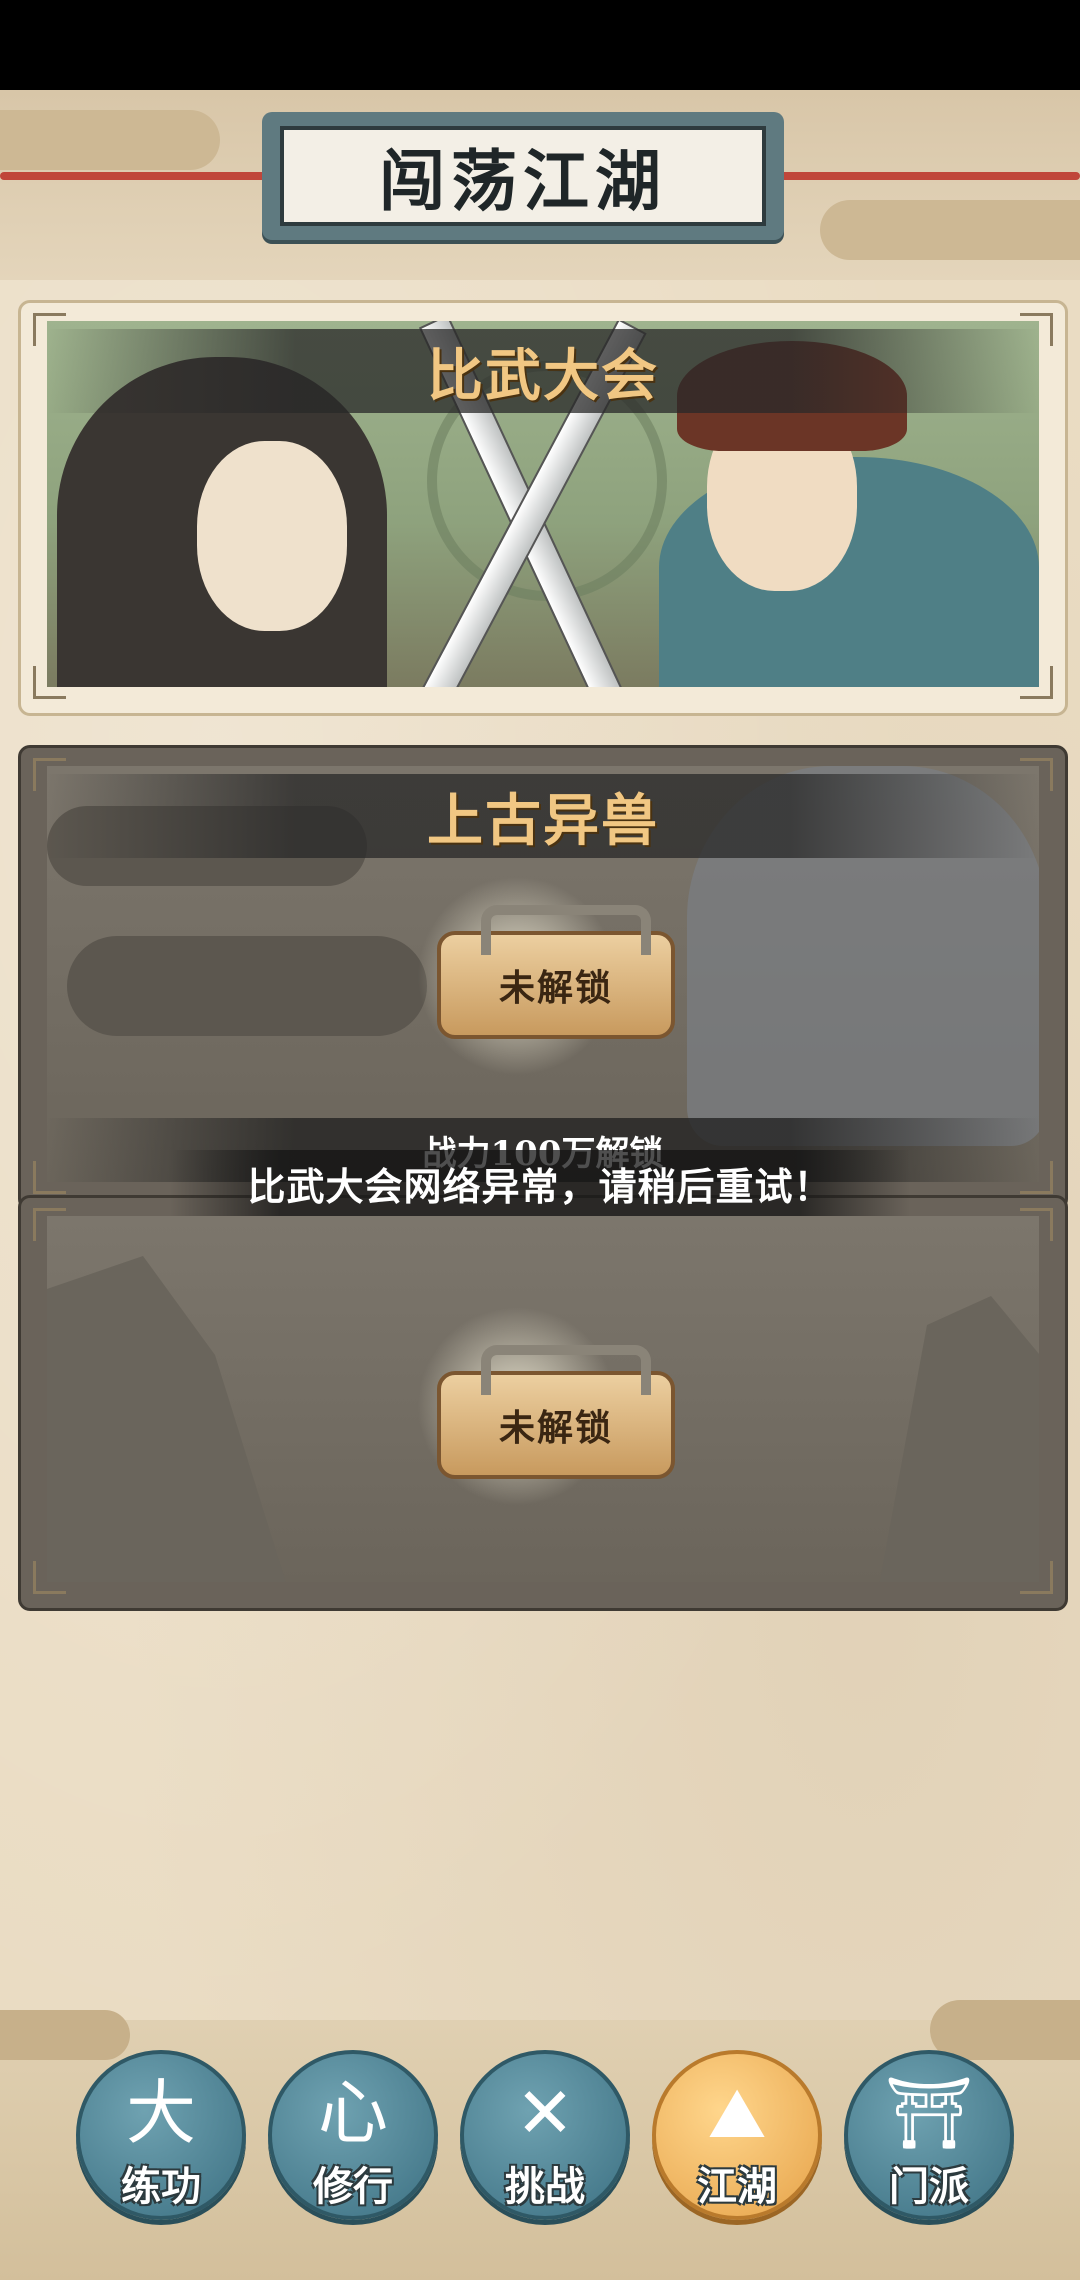 The height and width of the screenshot is (2280, 1080). What do you see at coordinates (545, 2186) in the screenshot?
I see `nav-label: 挑战` at bounding box center [545, 2186].